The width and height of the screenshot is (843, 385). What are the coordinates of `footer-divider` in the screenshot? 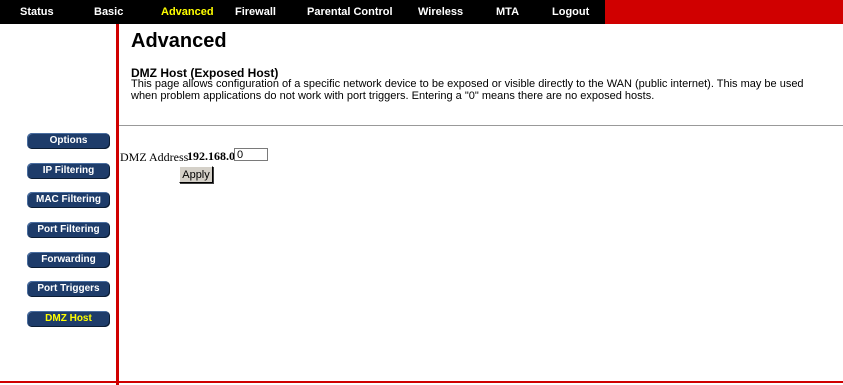 It's located at (421, 382).